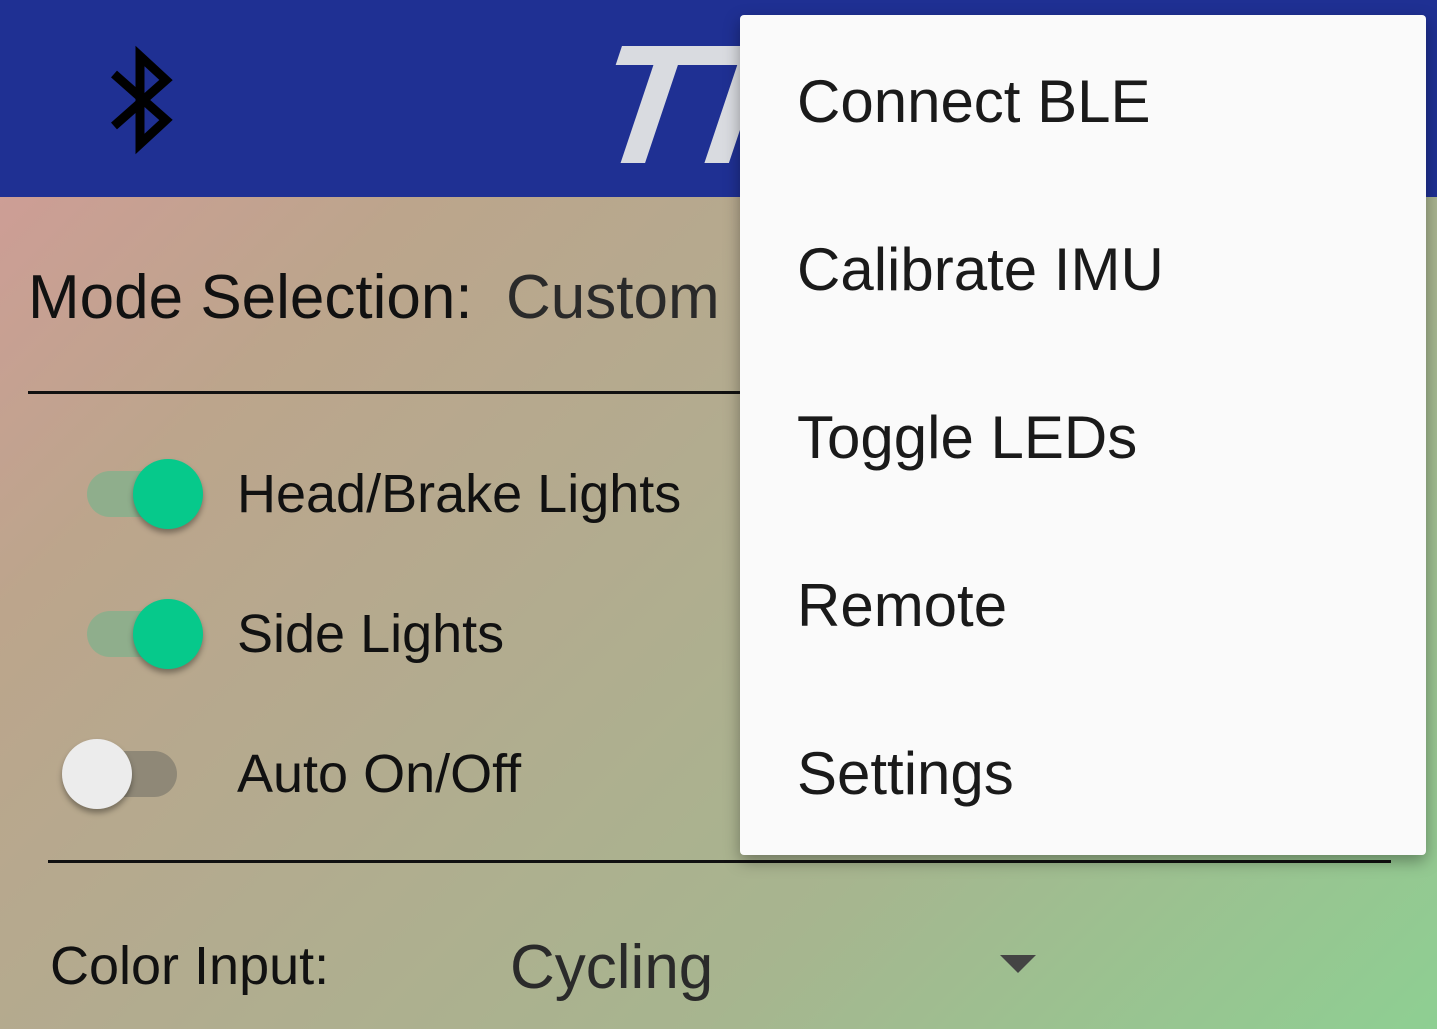 This screenshot has height=1029, width=1437. I want to click on menu-item-label: Calibrate IMU, so click(980, 269).